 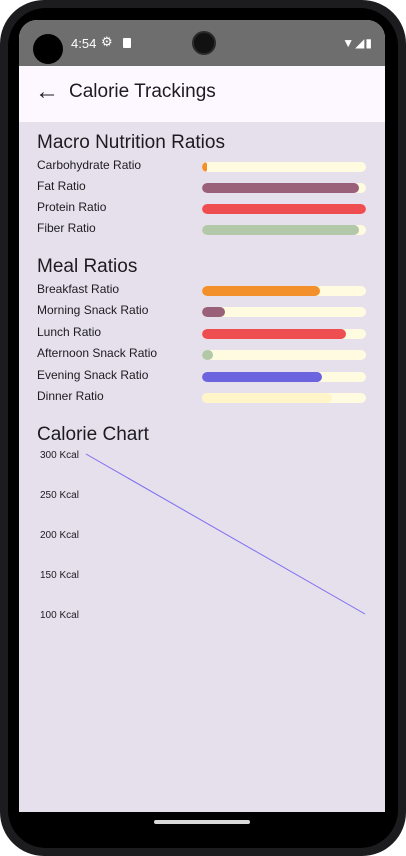 I want to click on meal-label: Dinner Ratio, so click(x=70, y=396).